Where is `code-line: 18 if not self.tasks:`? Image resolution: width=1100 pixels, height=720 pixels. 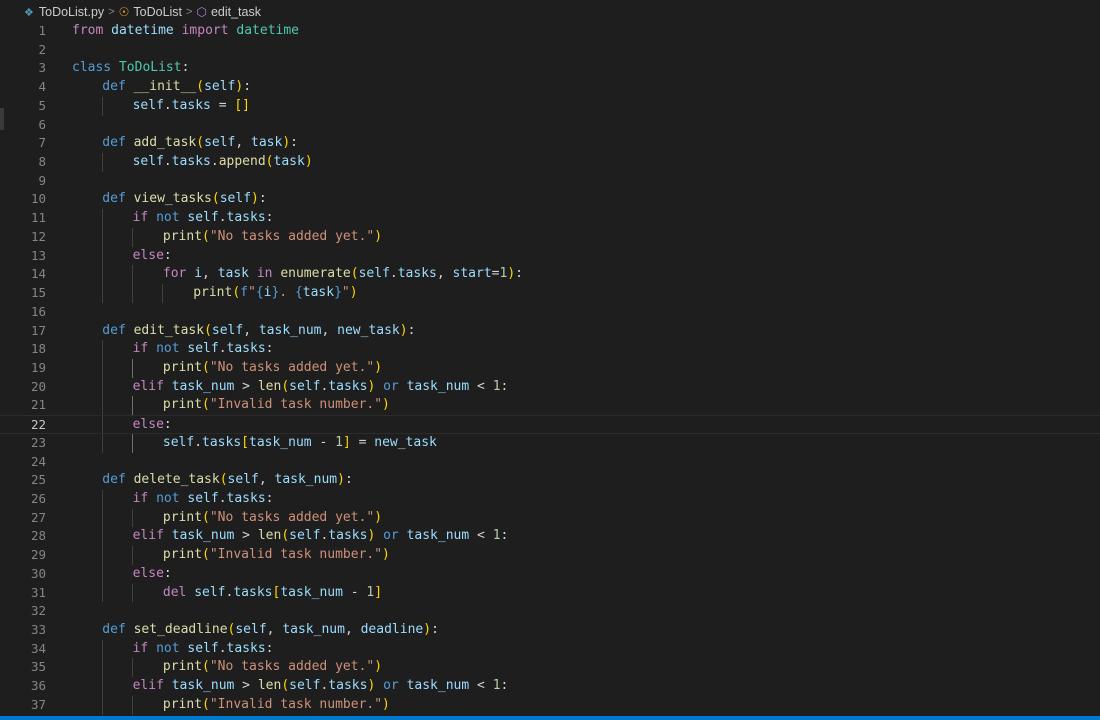 code-line: 18 if not self.tasks: is located at coordinates (550, 349).